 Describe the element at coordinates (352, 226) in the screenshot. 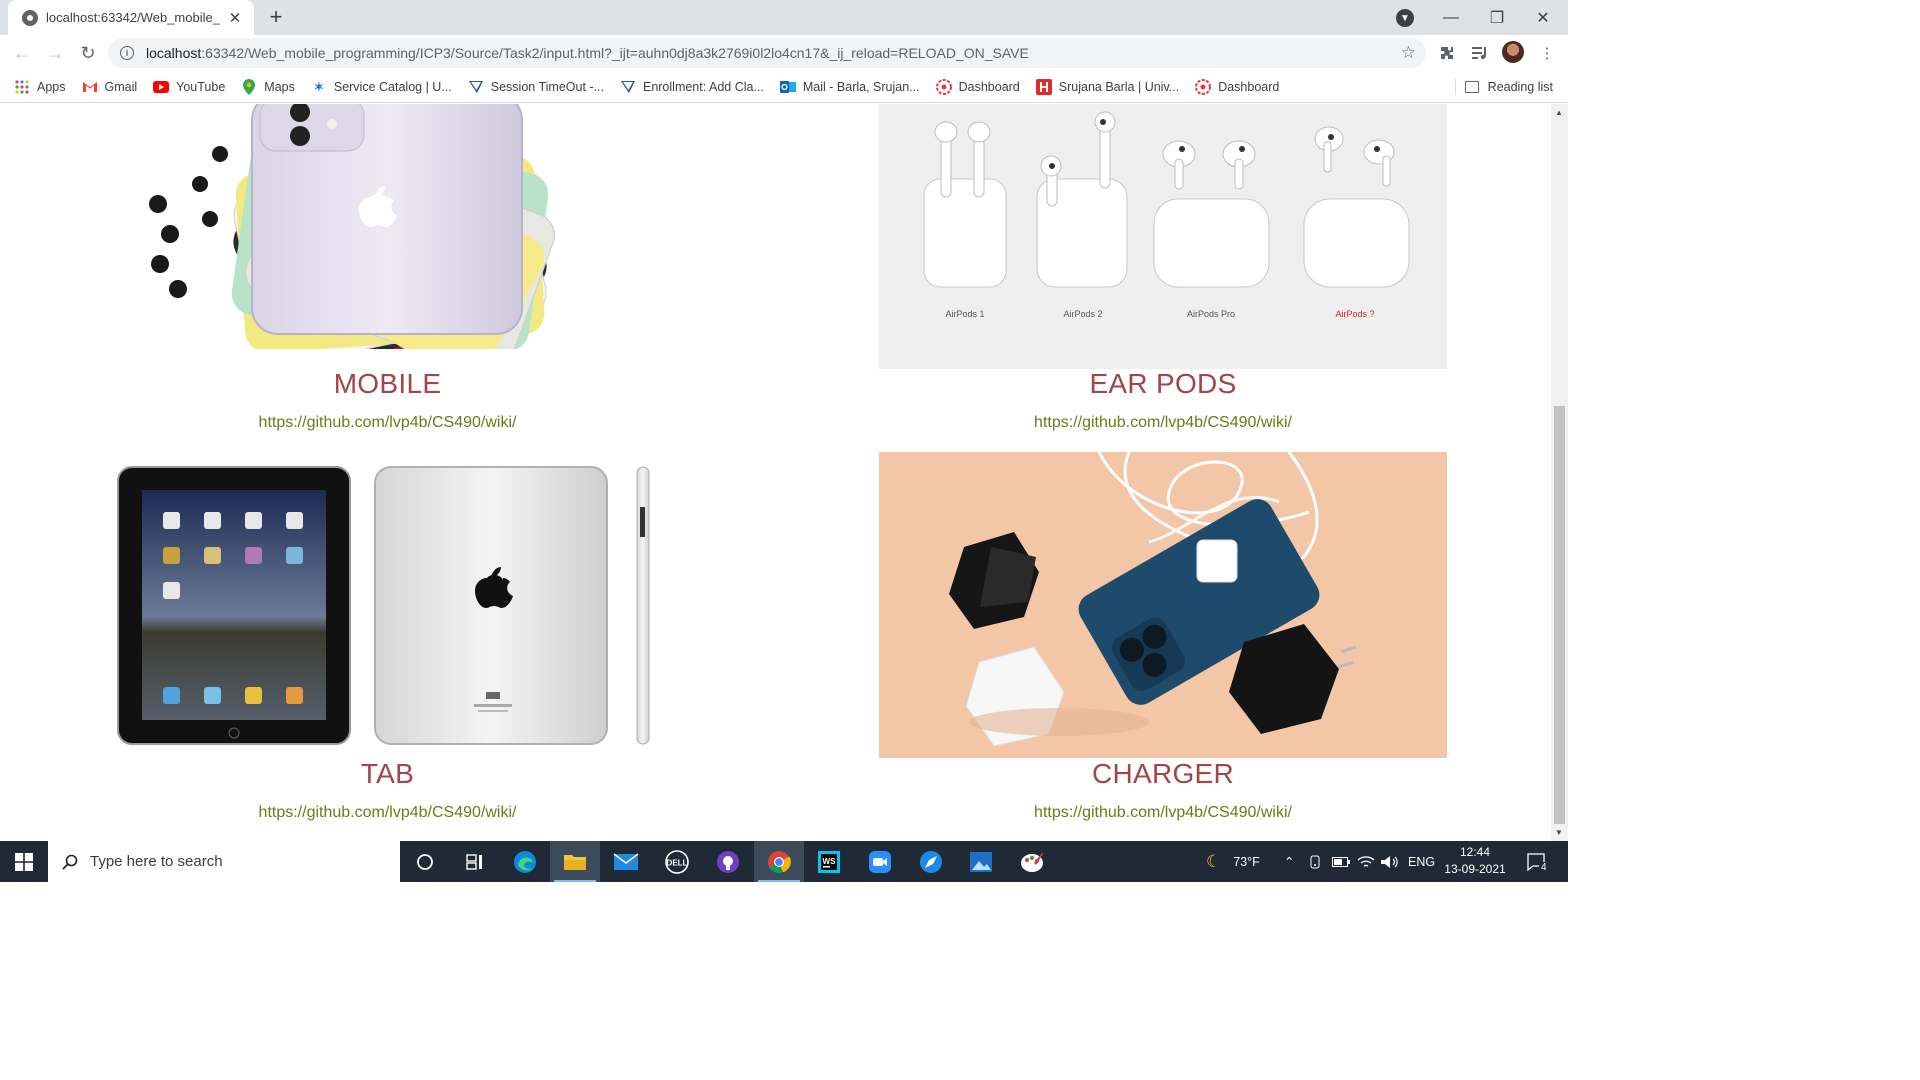

I see `iphone-image` at that location.